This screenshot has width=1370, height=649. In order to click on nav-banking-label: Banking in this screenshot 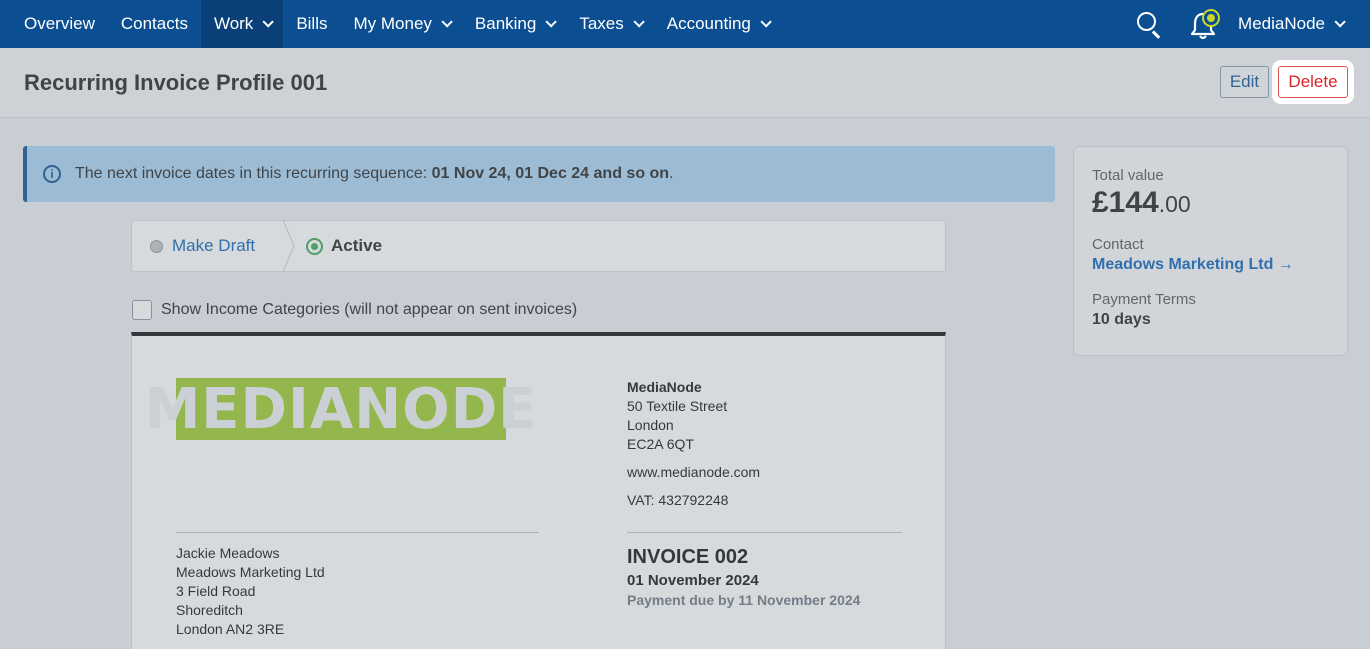, I will do `click(505, 23)`.